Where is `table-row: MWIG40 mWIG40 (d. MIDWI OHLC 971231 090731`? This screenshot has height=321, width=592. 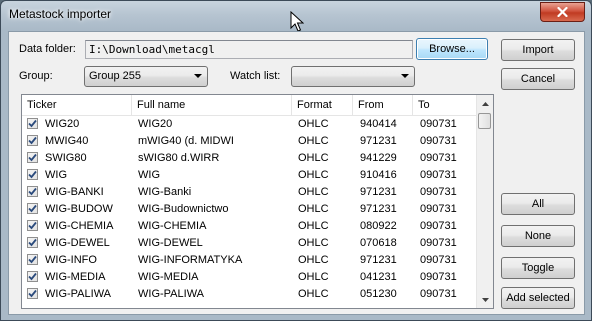
table-row: MWIG40 mWIG40 (d. MIDWI OHLC 971231 090731 is located at coordinates (249, 141).